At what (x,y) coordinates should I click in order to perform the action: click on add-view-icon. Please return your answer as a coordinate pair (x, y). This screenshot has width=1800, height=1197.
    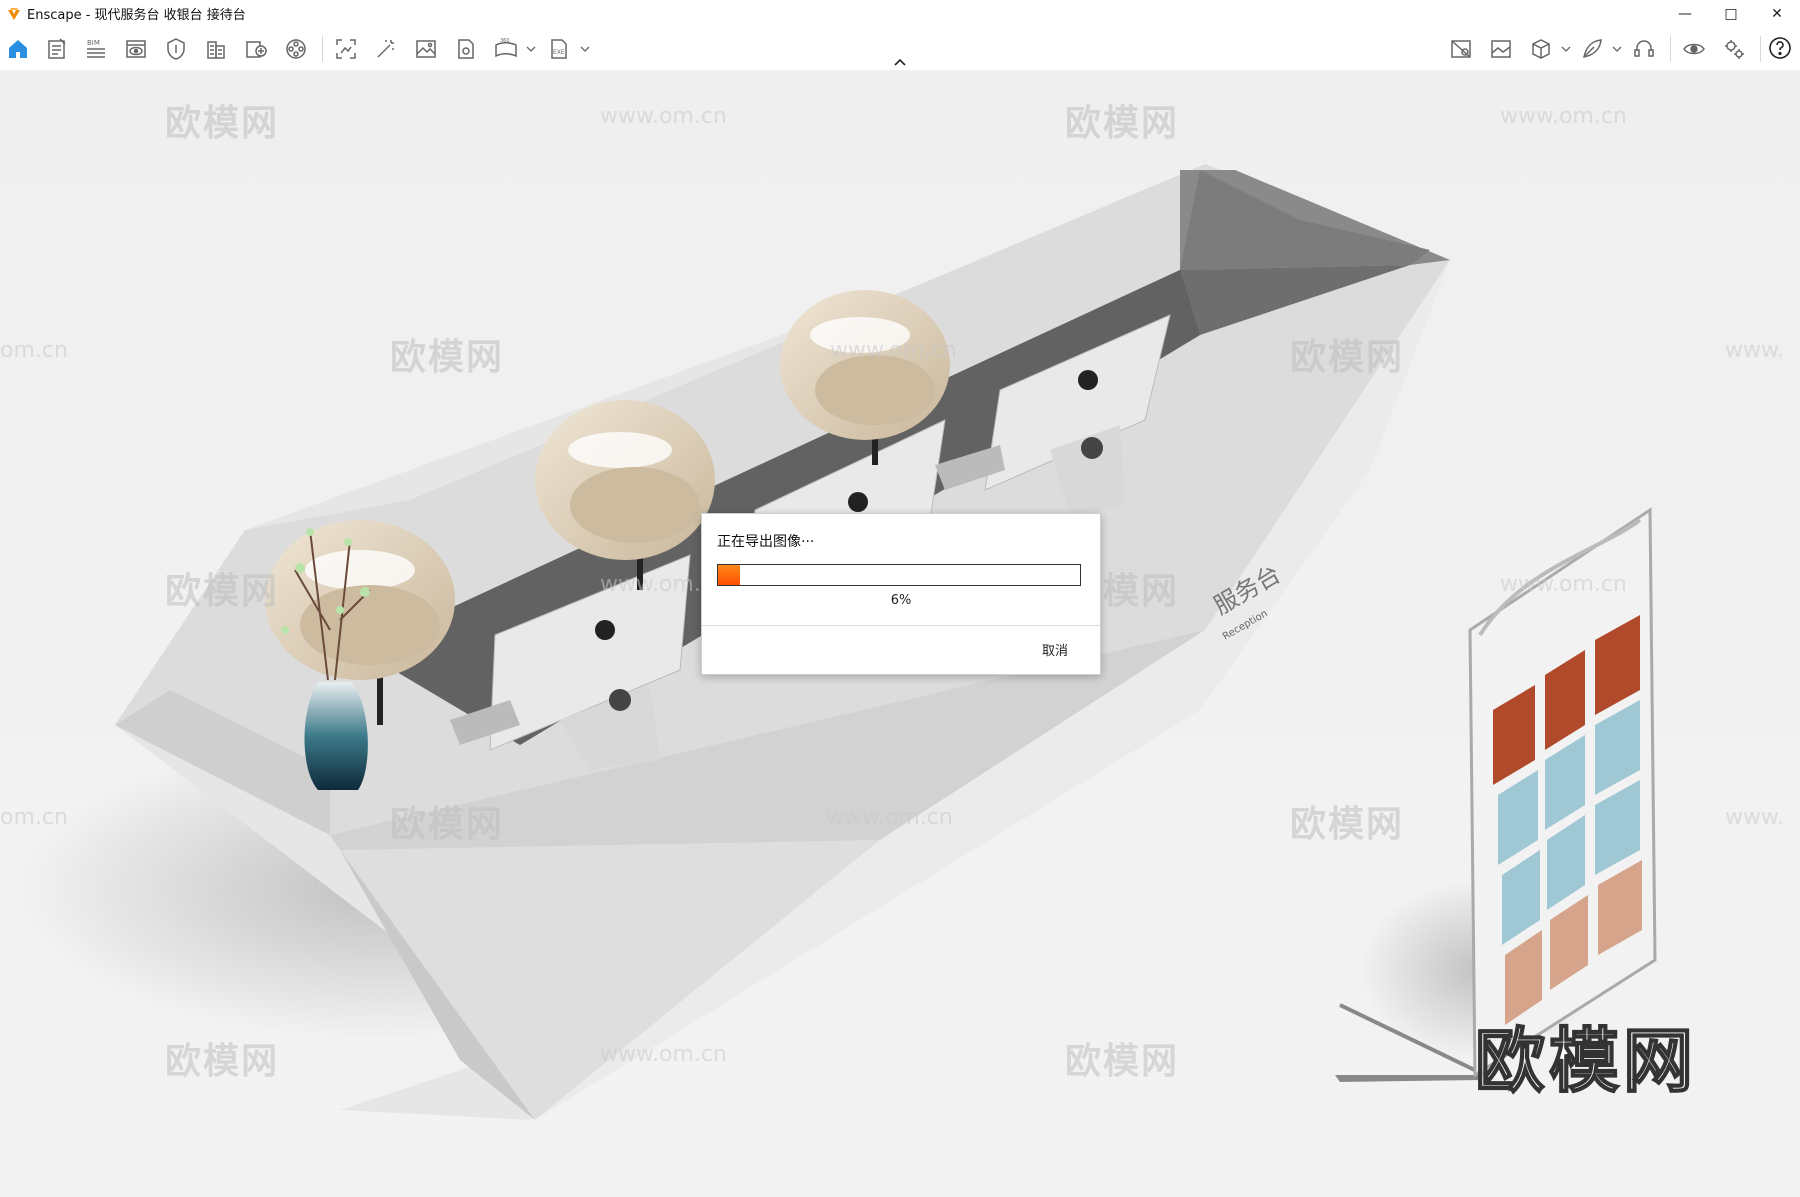
    Looking at the image, I should click on (256, 49).